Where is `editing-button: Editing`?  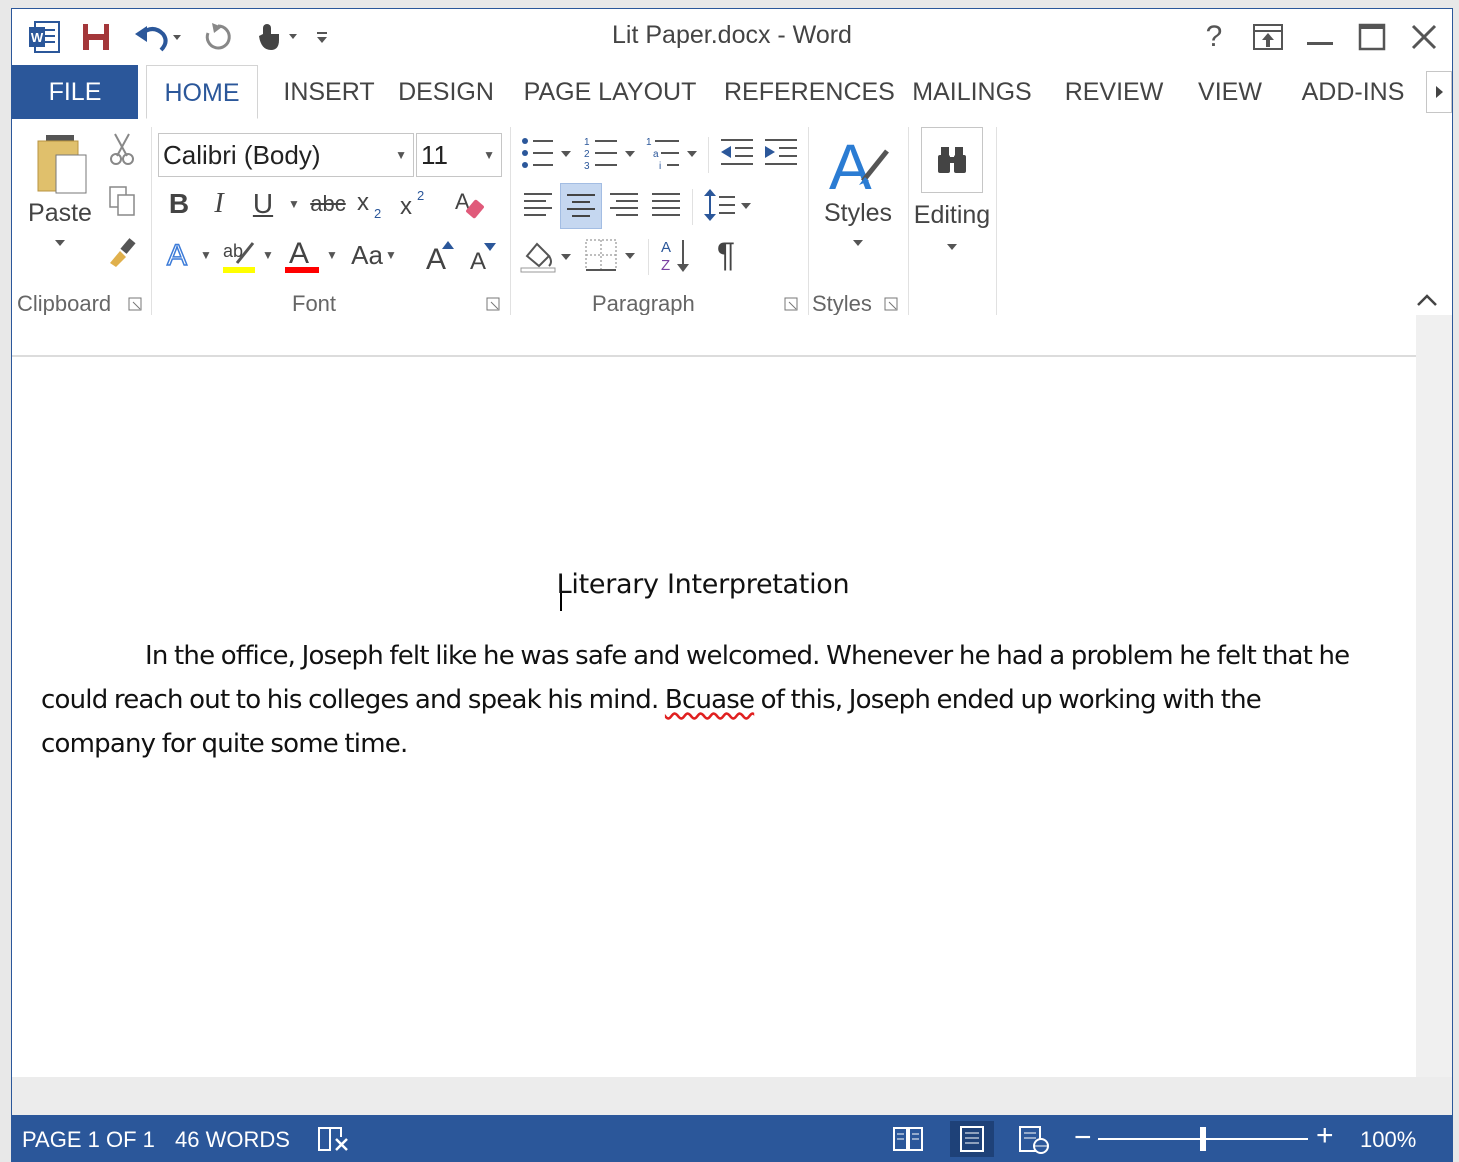 editing-button: Editing is located at coordinates (952, 202).